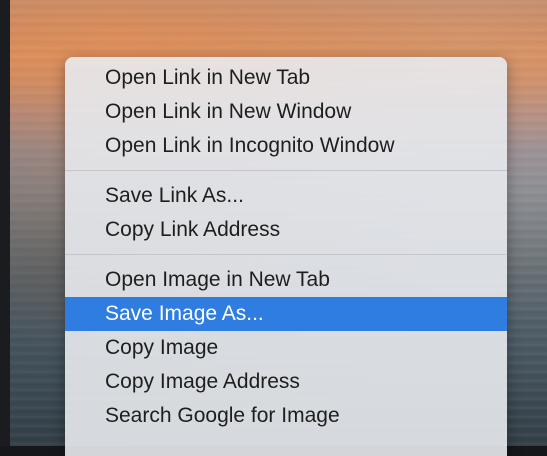  What do you see at coordinates (286, 280) in the screenshot?
I see `menu-item-open-image-new-tab: Open Image in New Tab` at bounding box center [286, 280].